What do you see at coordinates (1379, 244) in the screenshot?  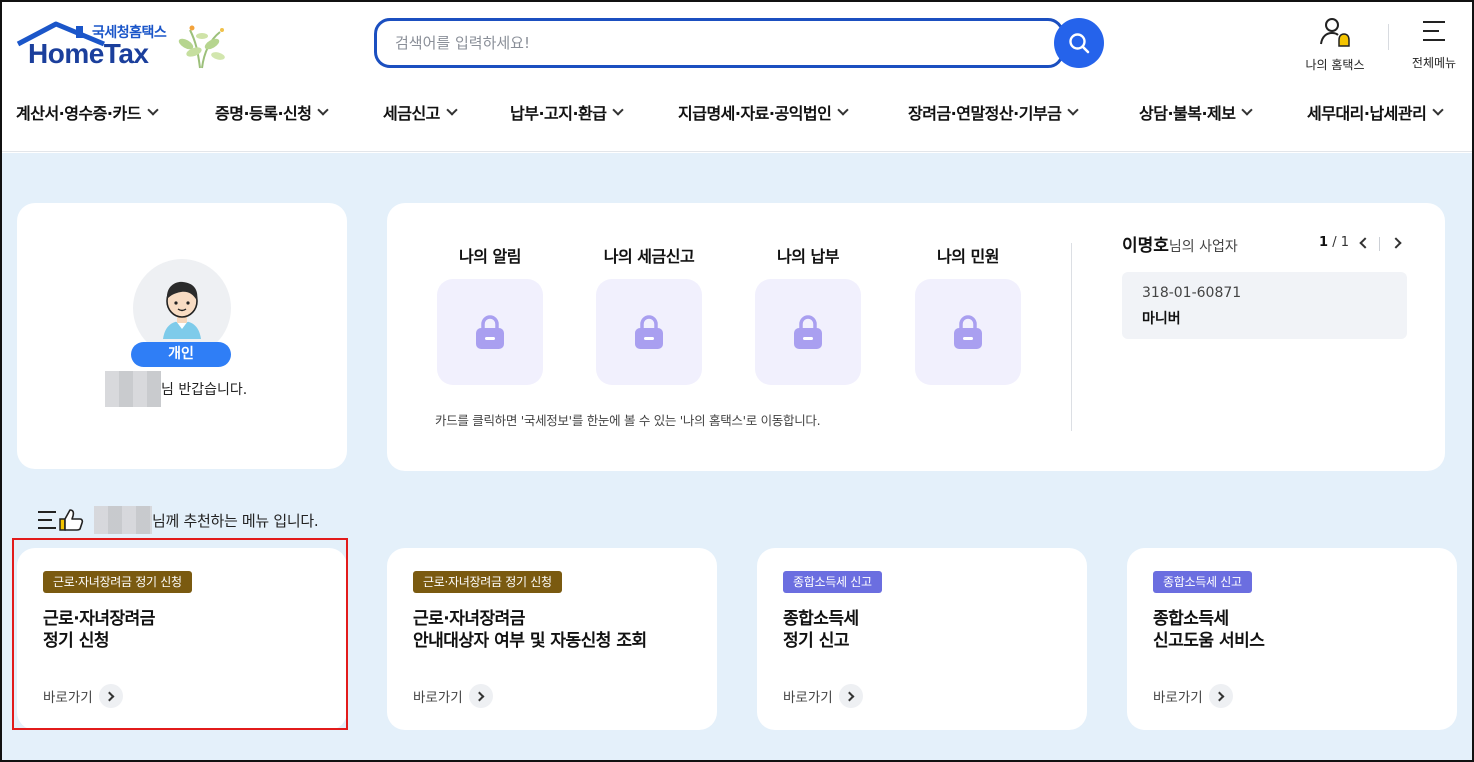 I see `pagination-divider` at bounding box center [1379, 244].